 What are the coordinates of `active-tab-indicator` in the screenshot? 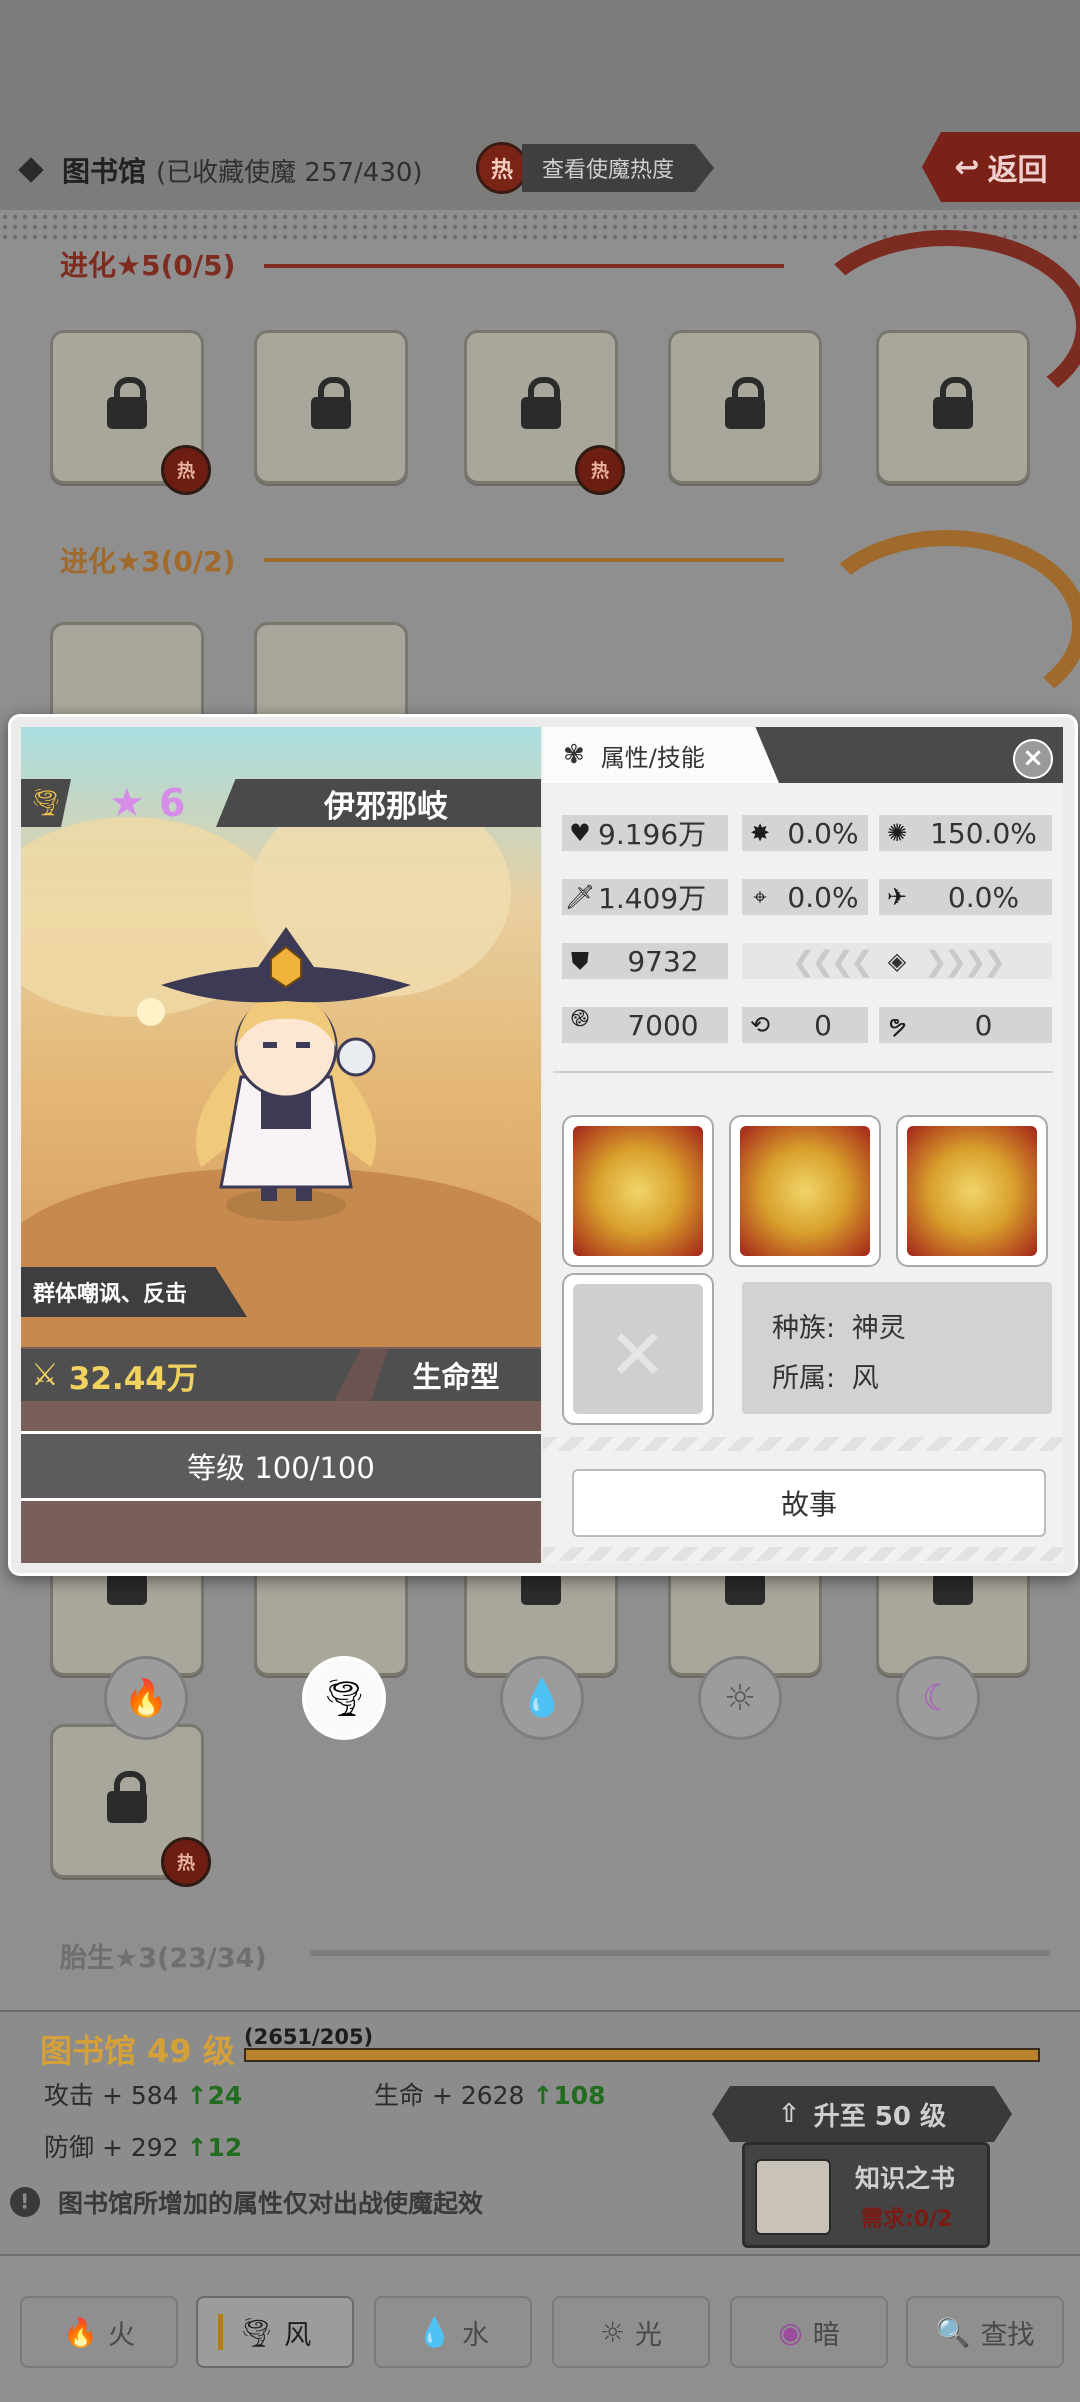 It's located at (220, 2332).